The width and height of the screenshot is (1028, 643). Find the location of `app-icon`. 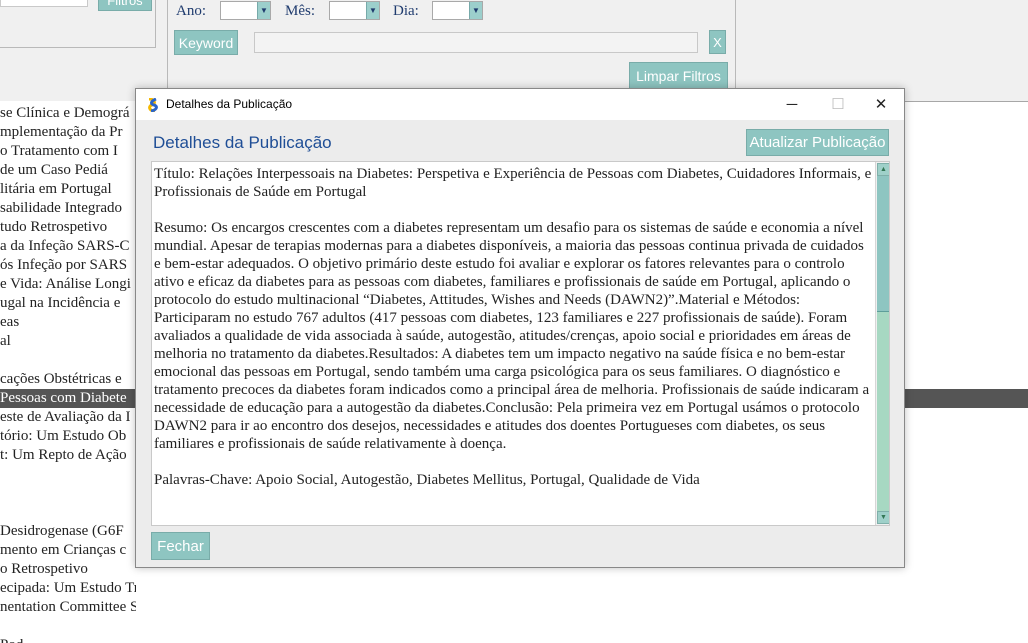

app-icon is located at coordinates (153, 105).